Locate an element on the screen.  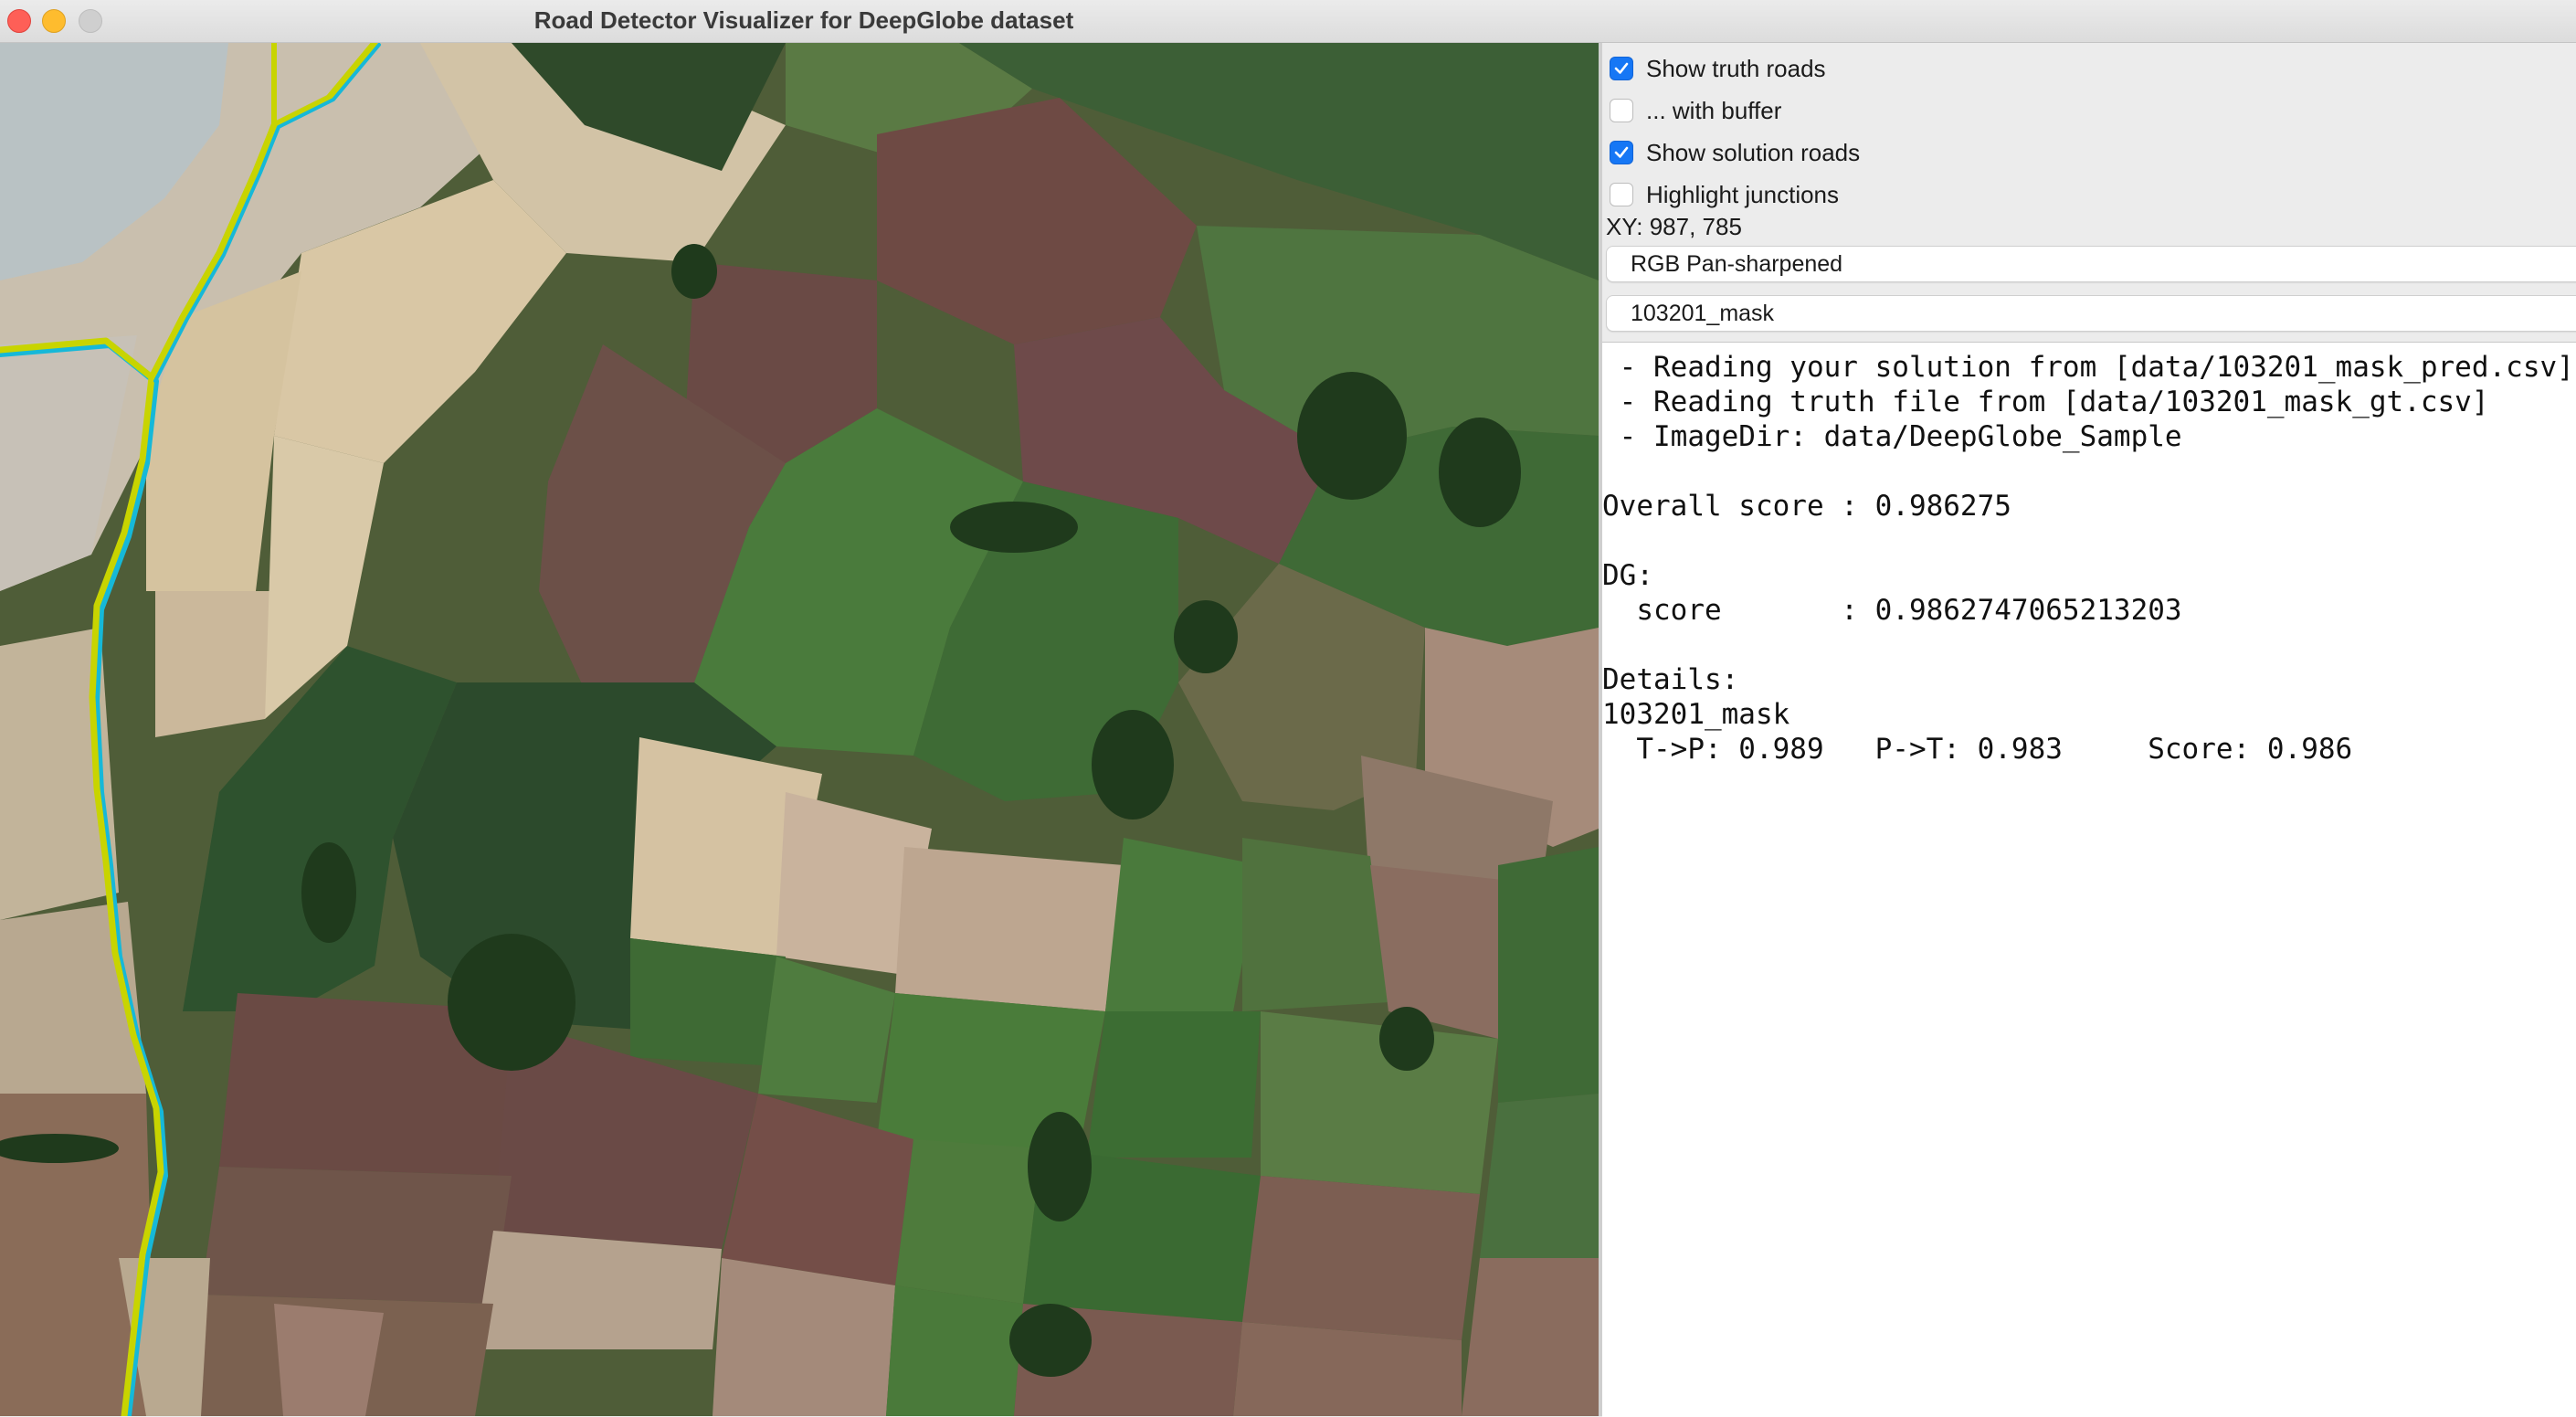
log-line: - ImageDir: data/DeepGlobe_Sample is located at coordinates (1892, 436).